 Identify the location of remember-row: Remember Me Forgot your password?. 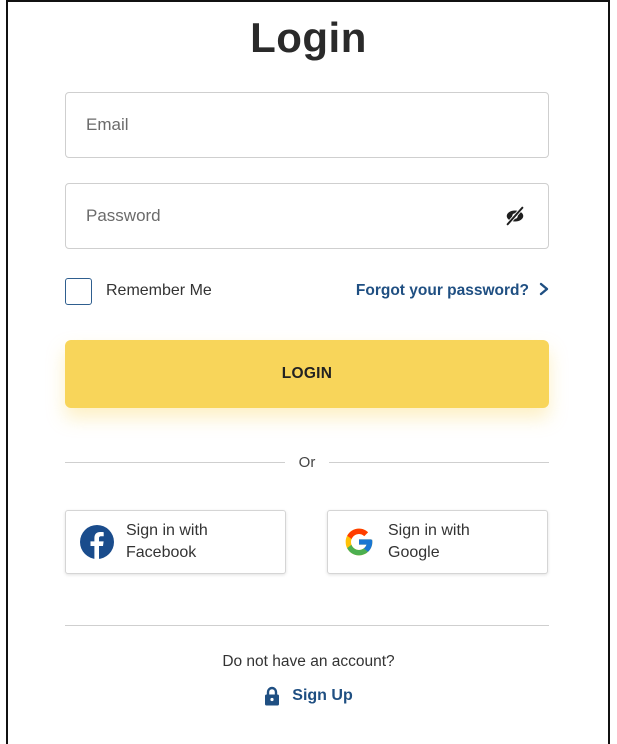
(307, 291).